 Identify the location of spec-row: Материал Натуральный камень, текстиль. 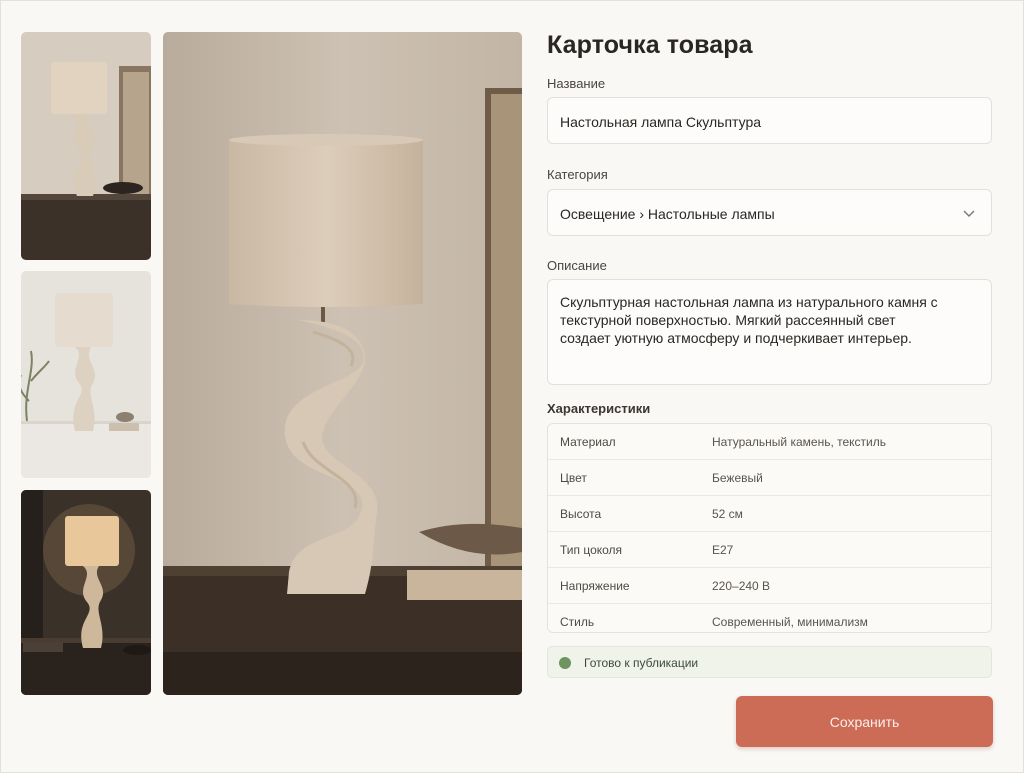
(769, 442).